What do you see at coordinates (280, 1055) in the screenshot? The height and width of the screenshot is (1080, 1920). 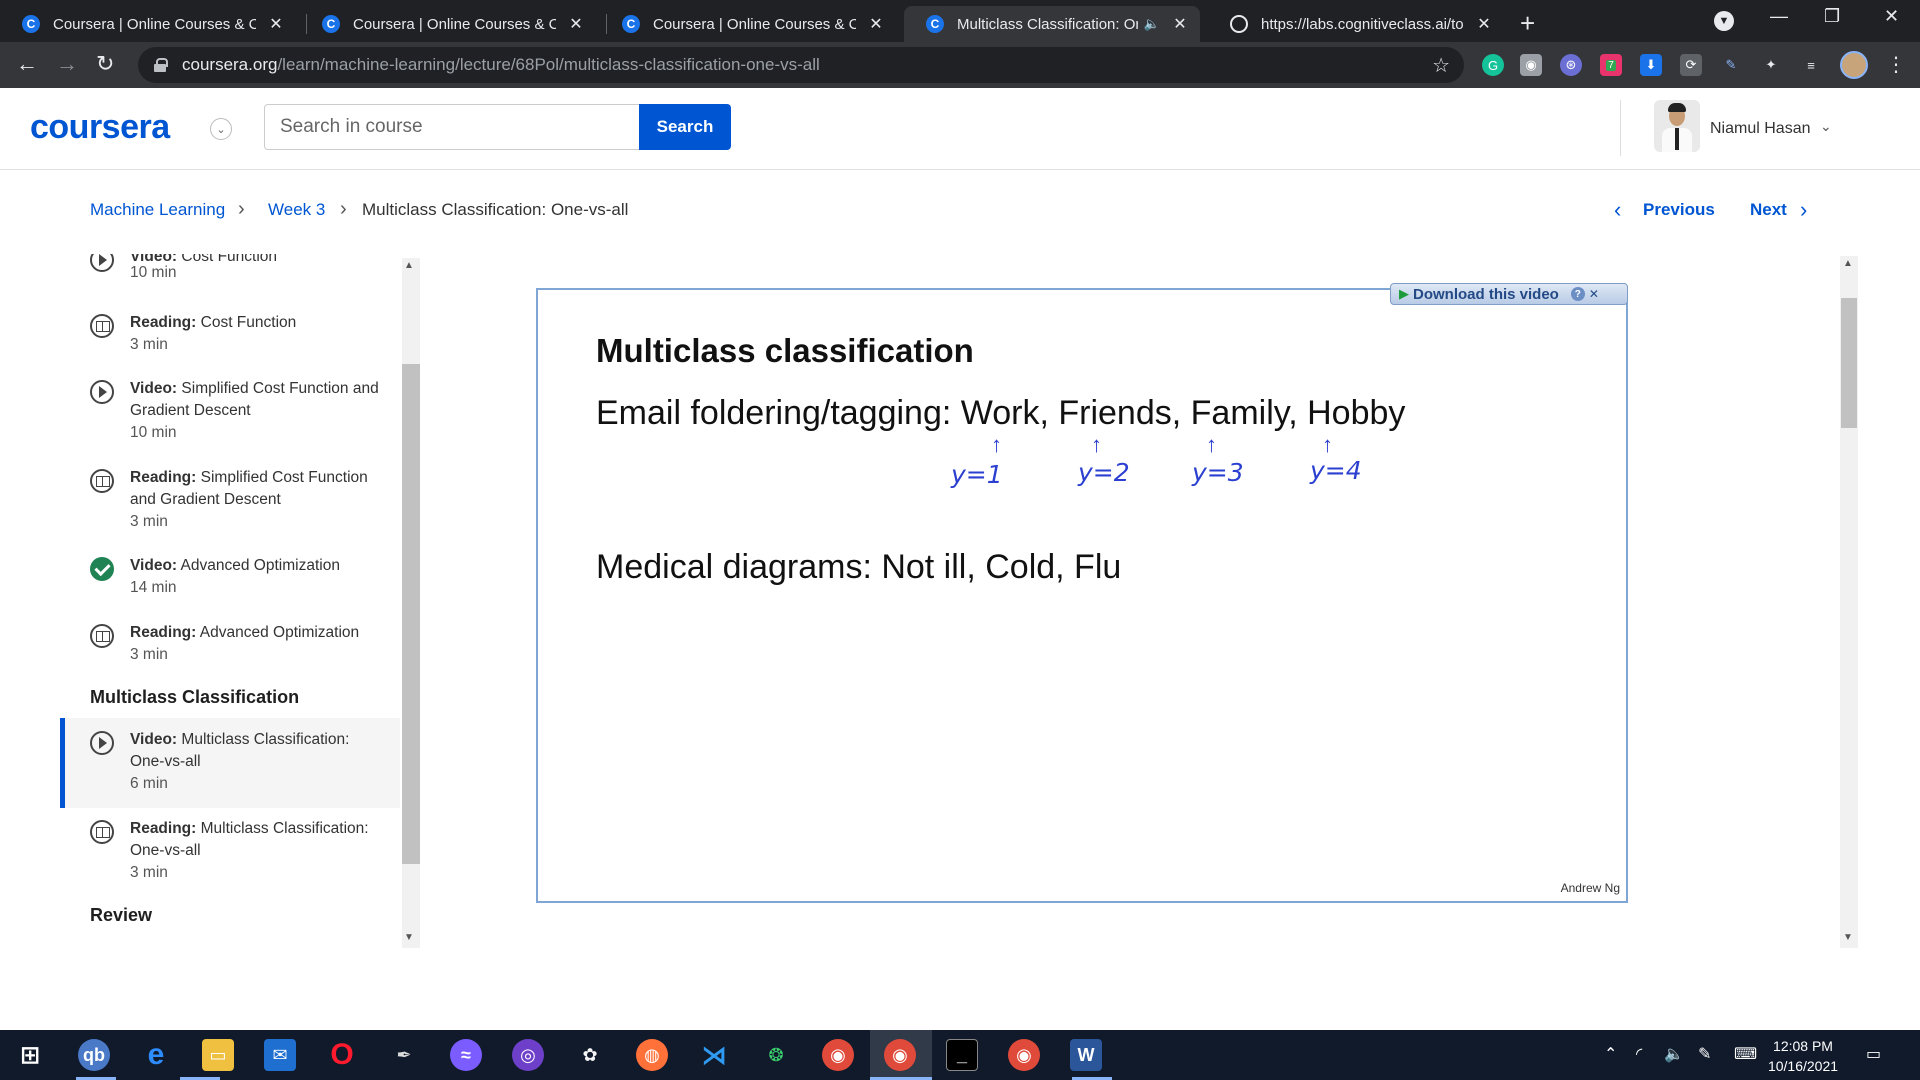 I see `mail-icon: ✉` at bounding box center [280, 1055].